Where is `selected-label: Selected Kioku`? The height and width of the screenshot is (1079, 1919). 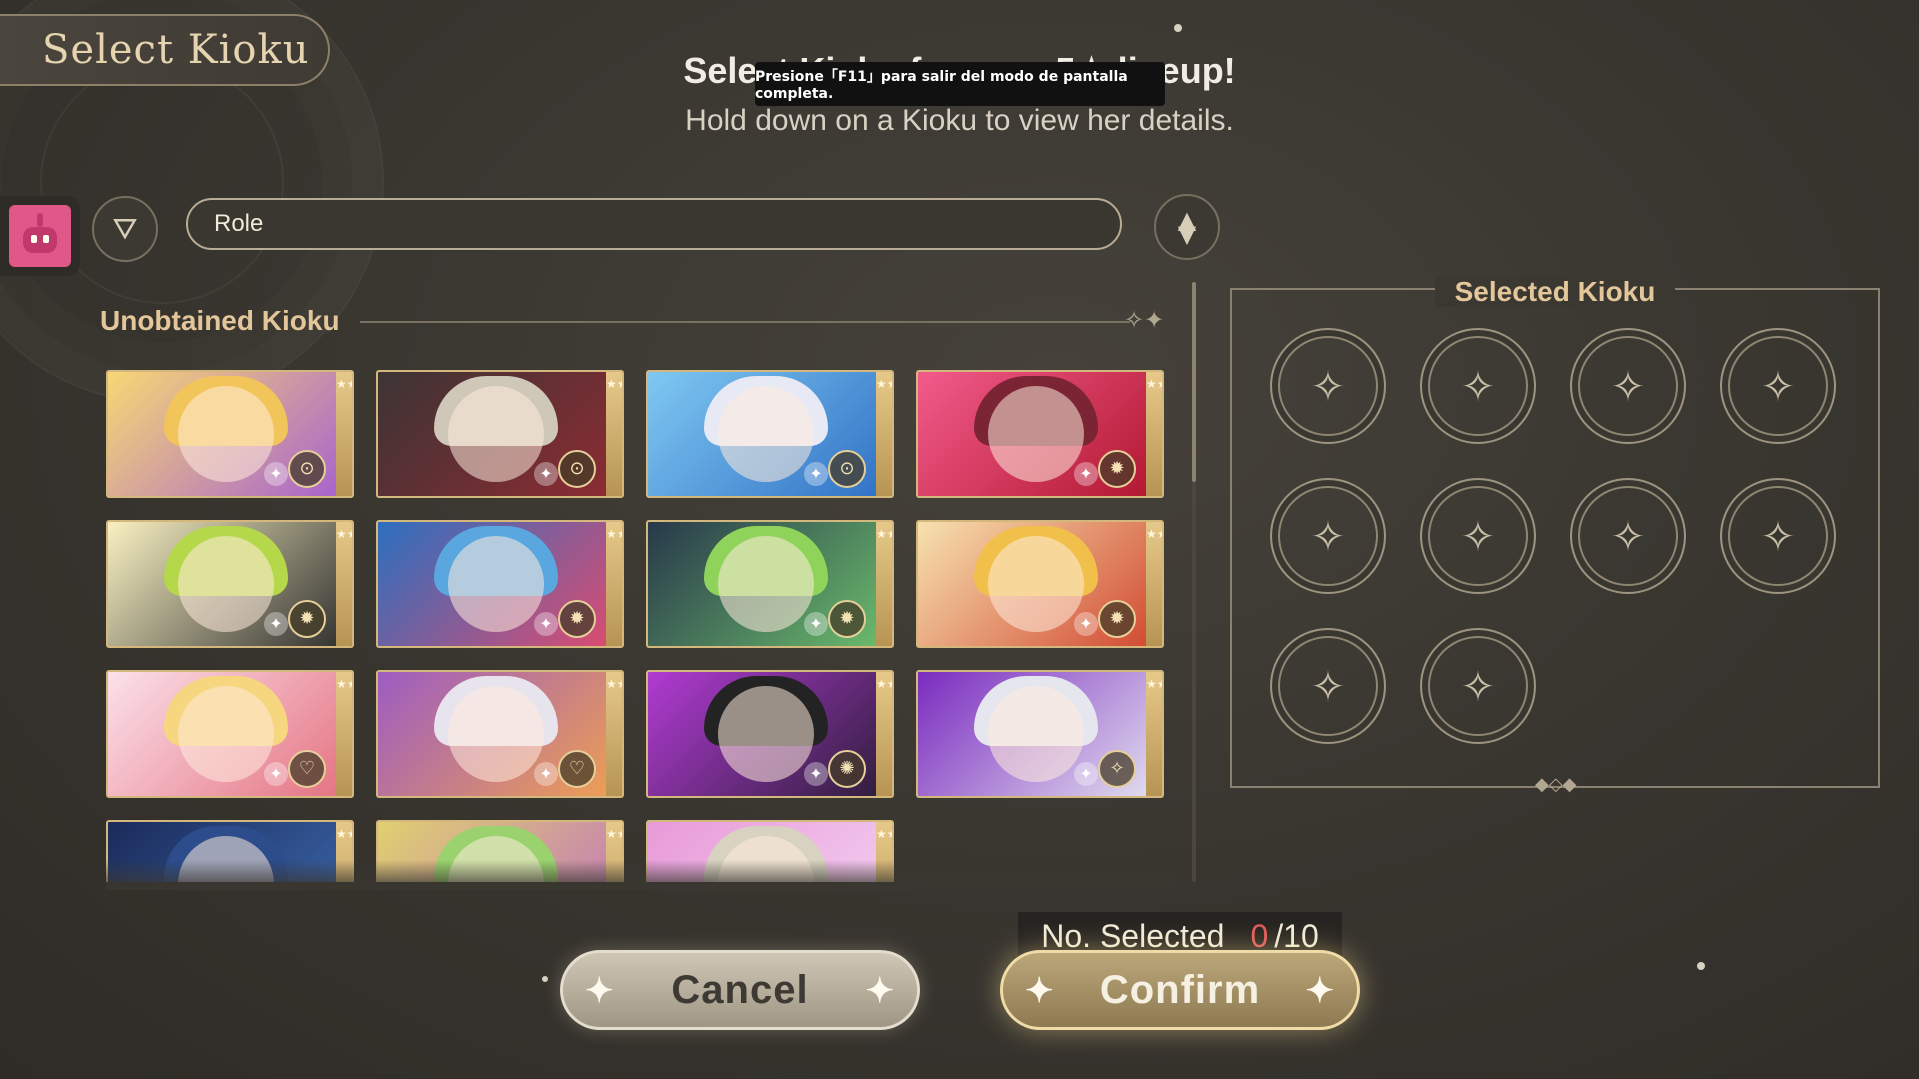
selected-label: Selected Kioku is located at coordinates (1555, 292).